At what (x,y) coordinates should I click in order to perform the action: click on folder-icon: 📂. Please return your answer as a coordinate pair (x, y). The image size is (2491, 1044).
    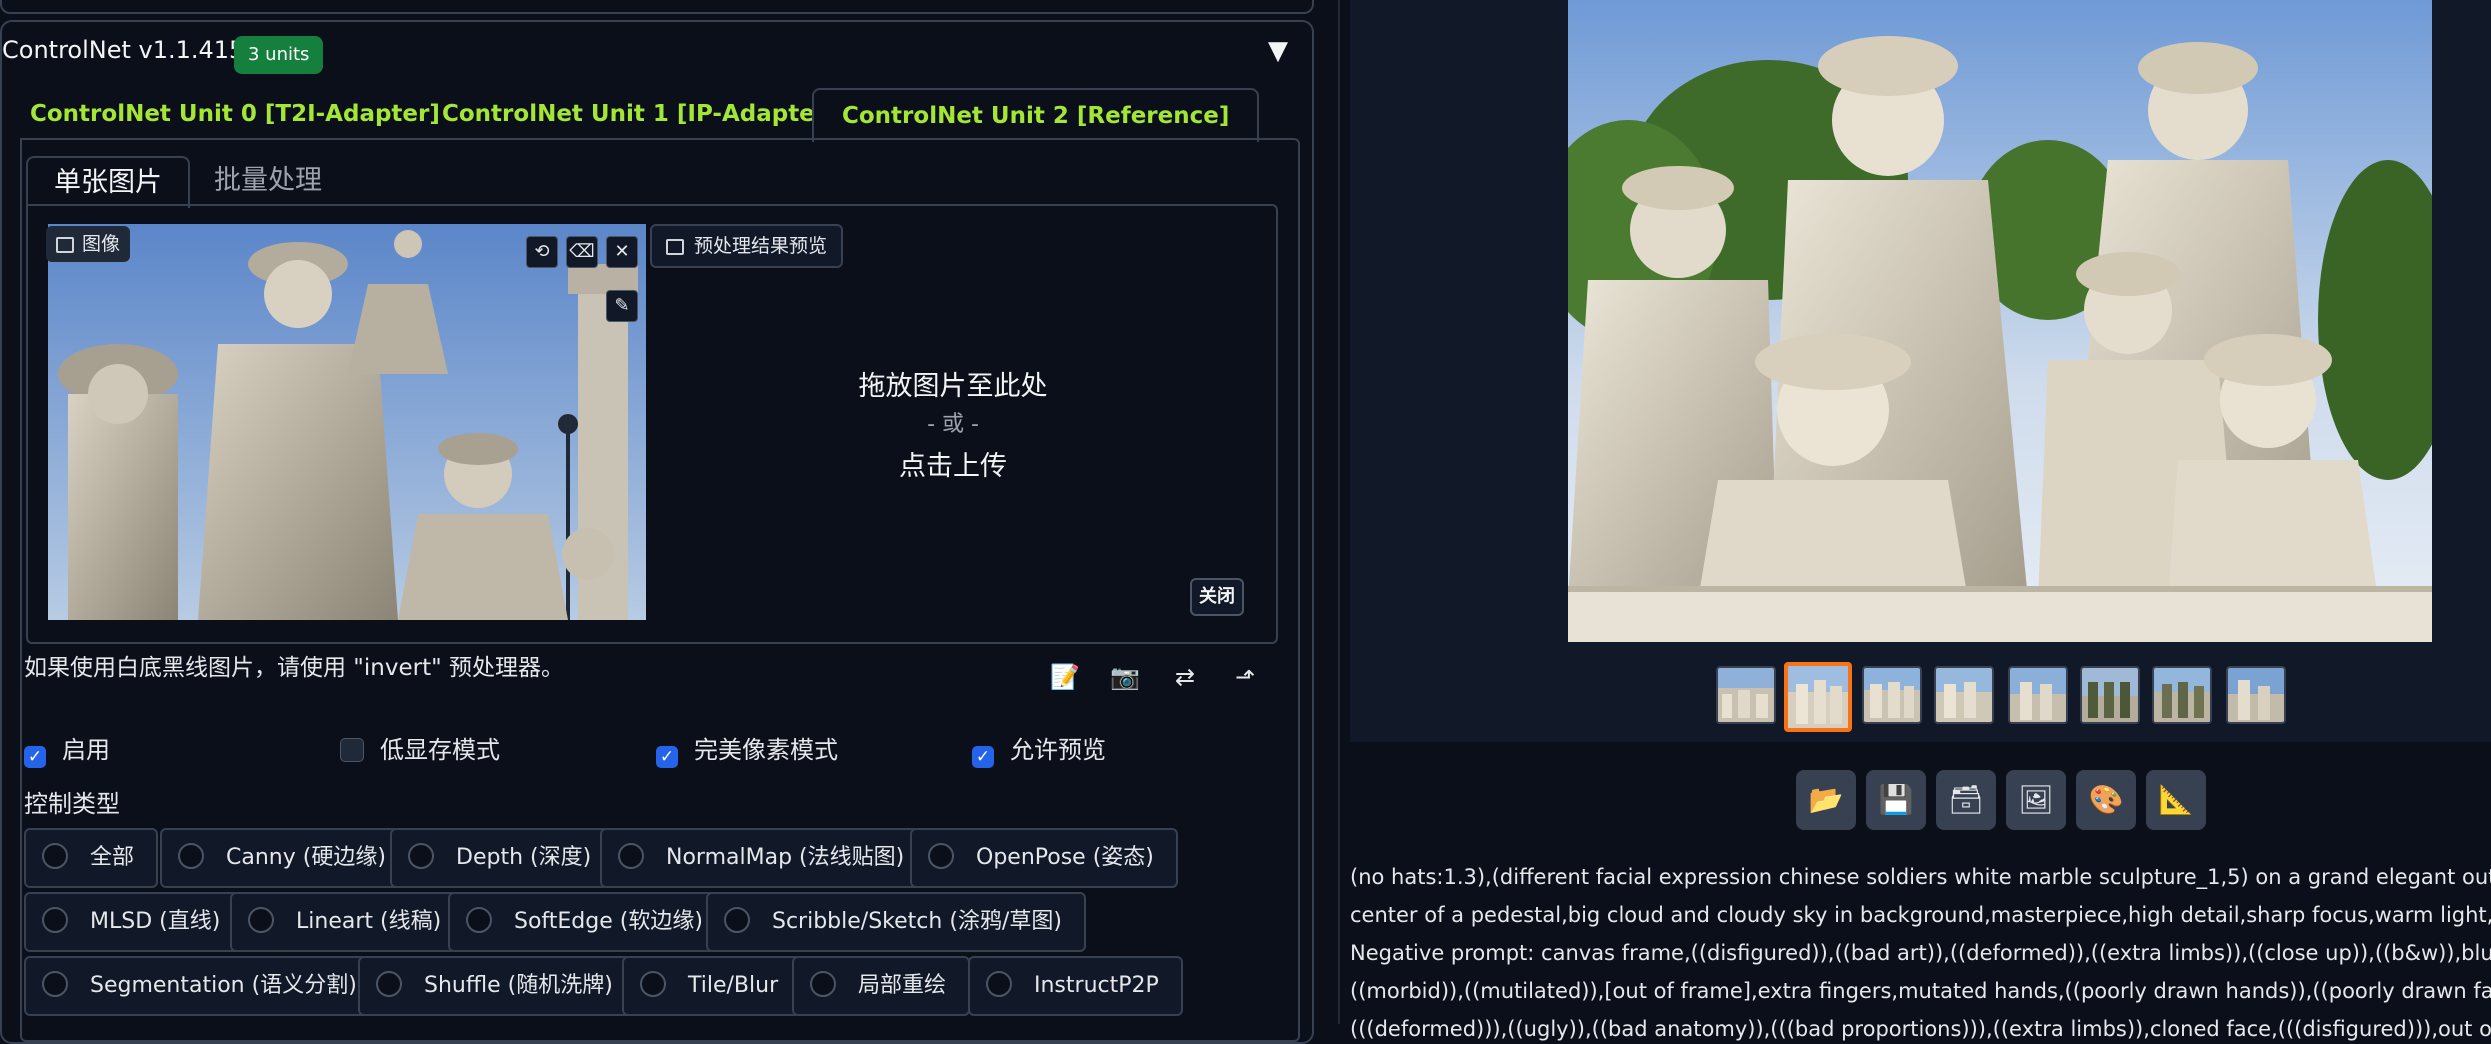
    Looking at the image, I should click on (1826, 800).